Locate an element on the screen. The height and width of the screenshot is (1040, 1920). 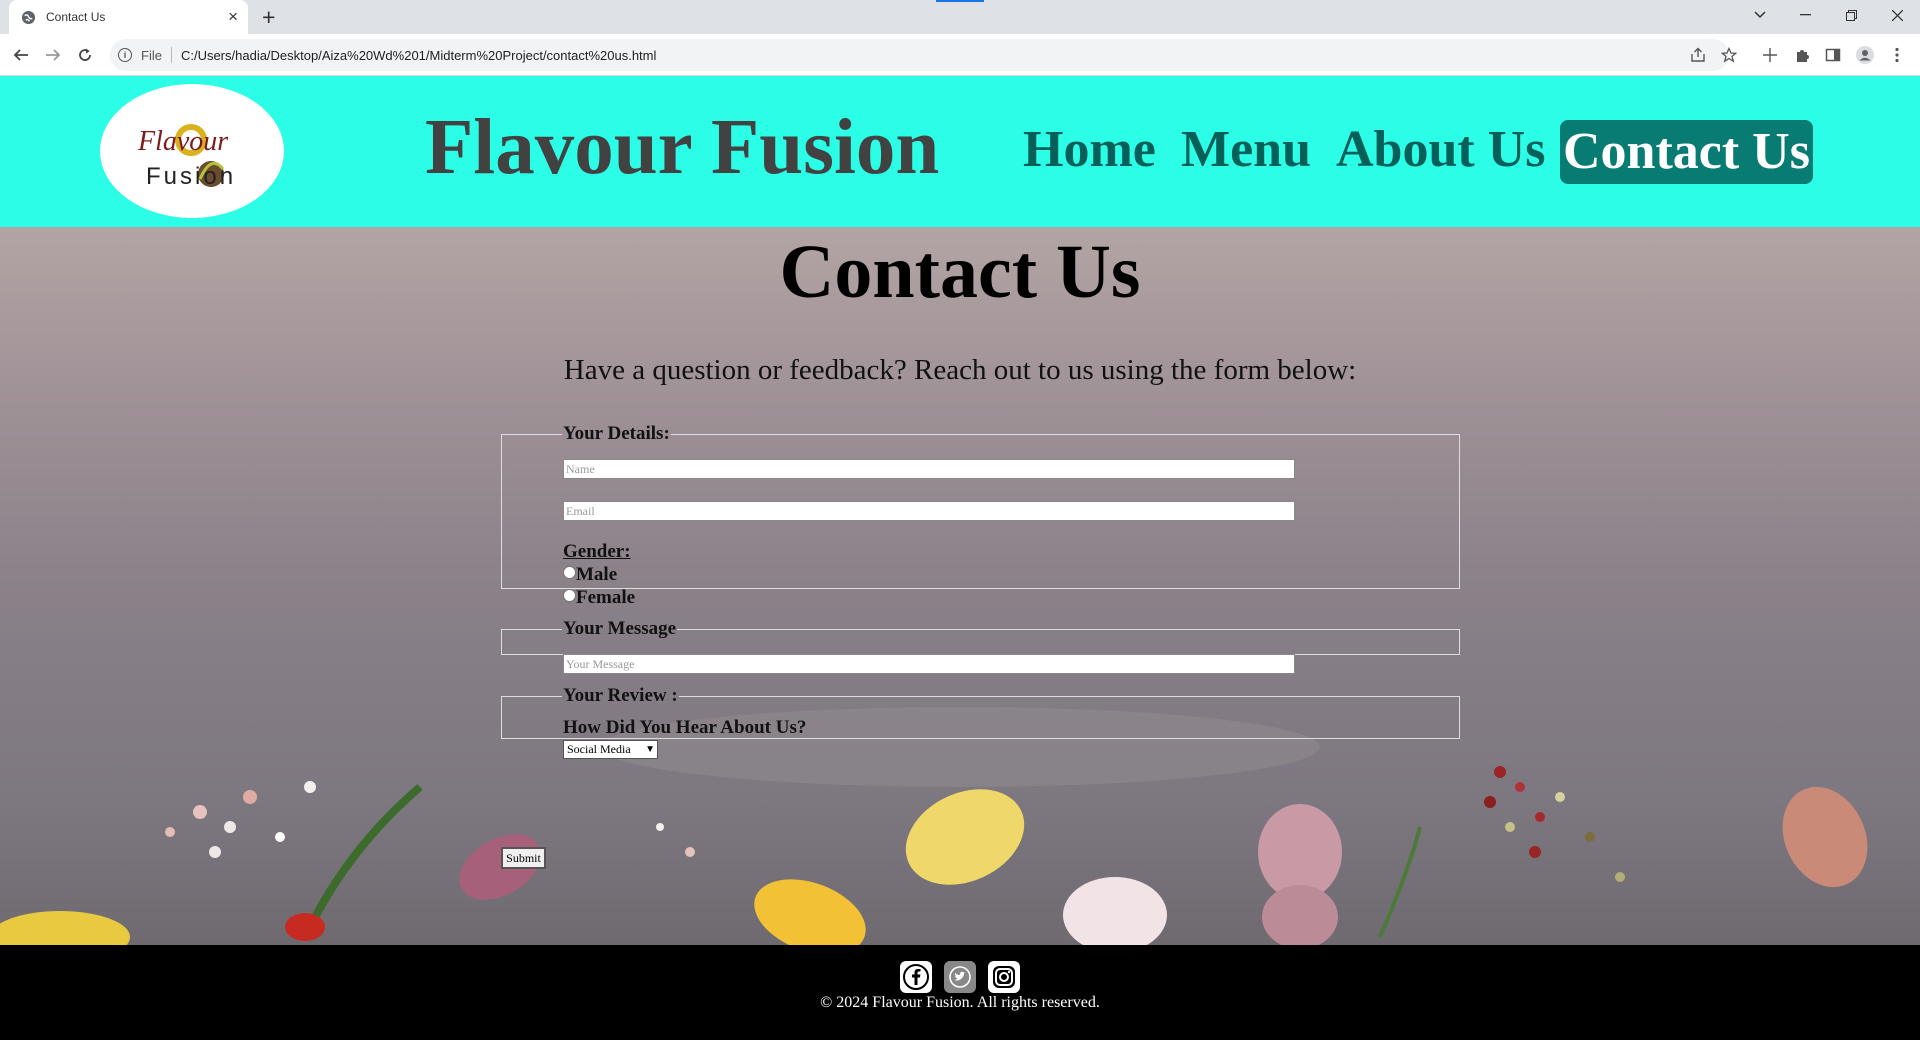
gender-label: Gender: is located at coordinates (597, 551).